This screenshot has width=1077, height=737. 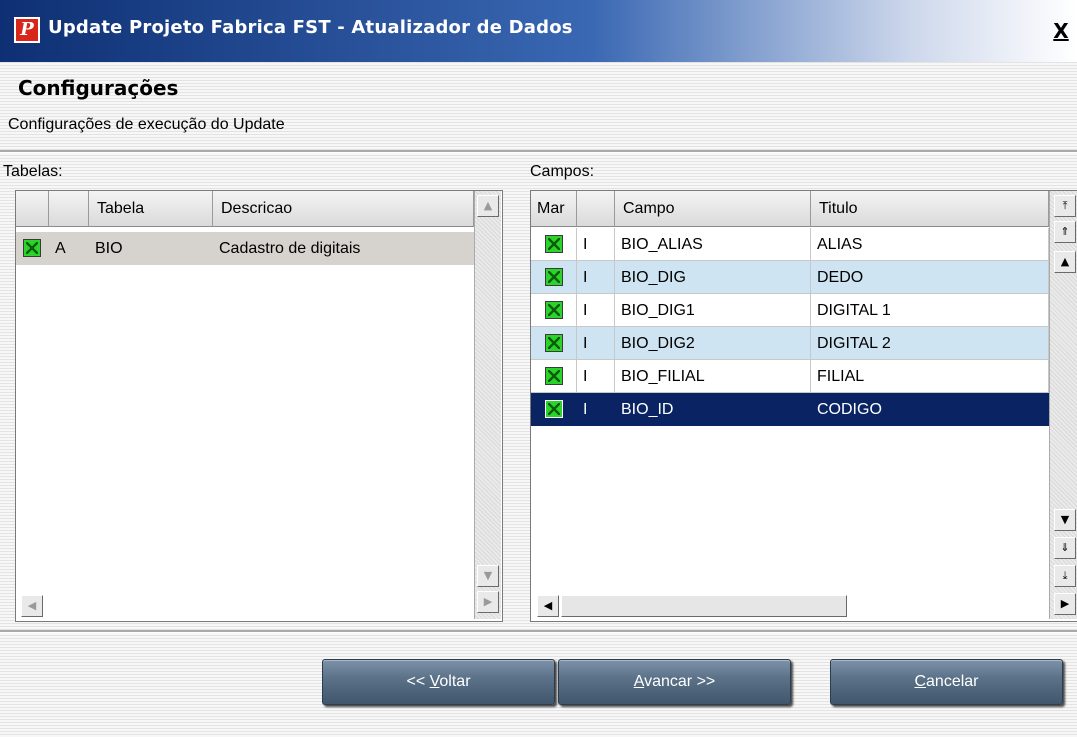 I want to click on table-row: I BIO_ALIAS ALIAS, so click(x=790, y=244).